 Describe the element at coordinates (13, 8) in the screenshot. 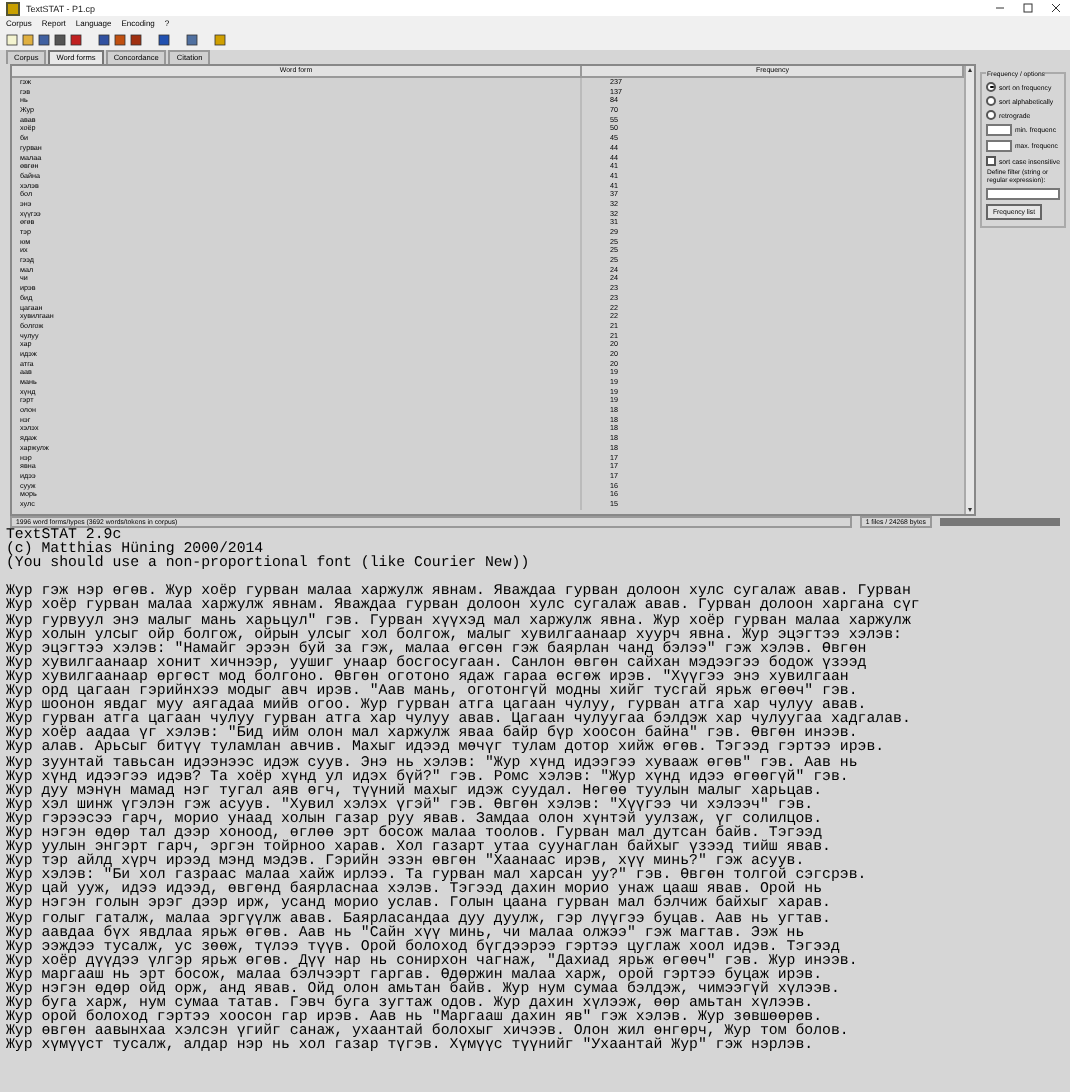

I see `app-icon` at that location.